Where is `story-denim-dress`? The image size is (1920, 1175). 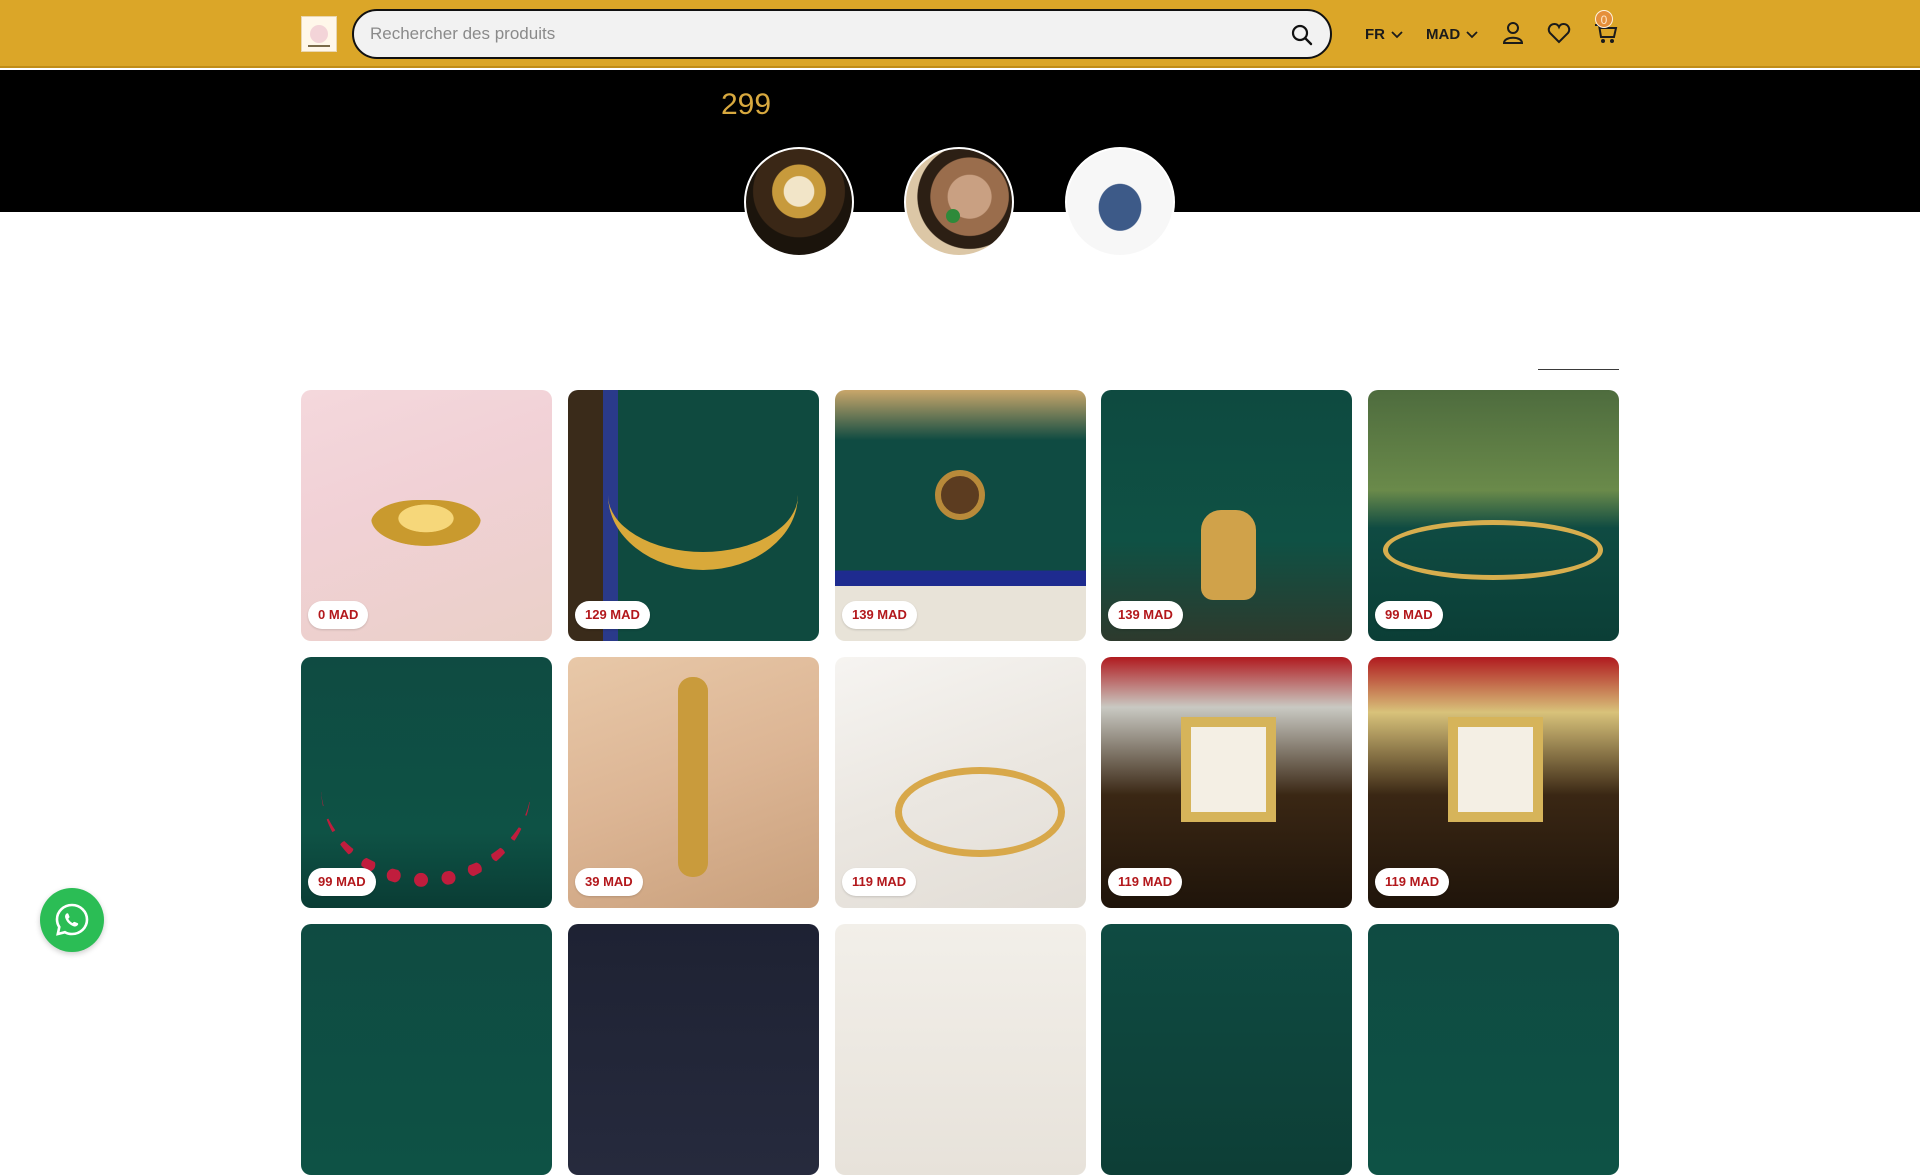
story-denim-dress is located at coordinates (1120, 202).